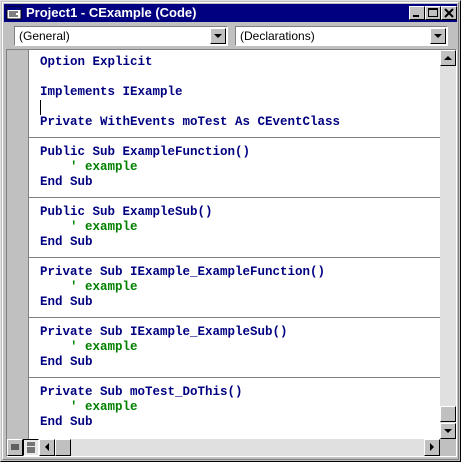  I want to click on code-line: Public Sub ExampleSub(), so click(126, 212).